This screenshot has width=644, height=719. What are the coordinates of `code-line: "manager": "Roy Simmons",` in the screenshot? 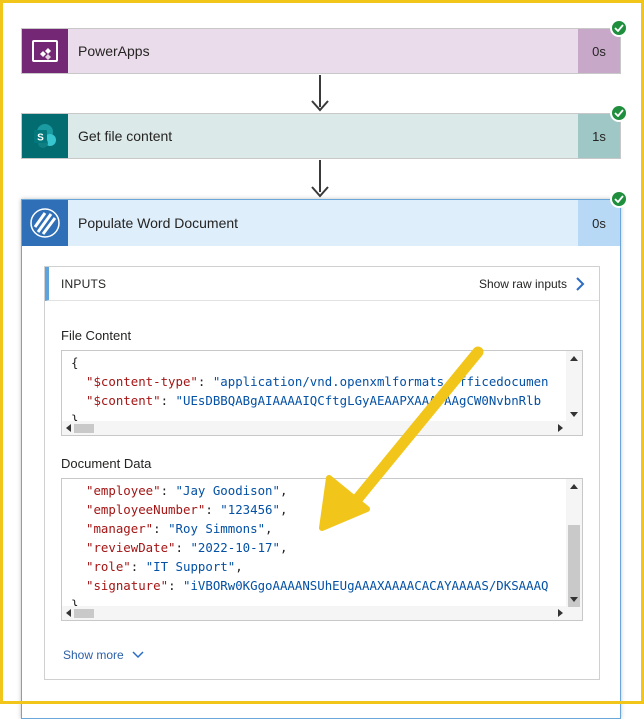 It's located at (179, 528).